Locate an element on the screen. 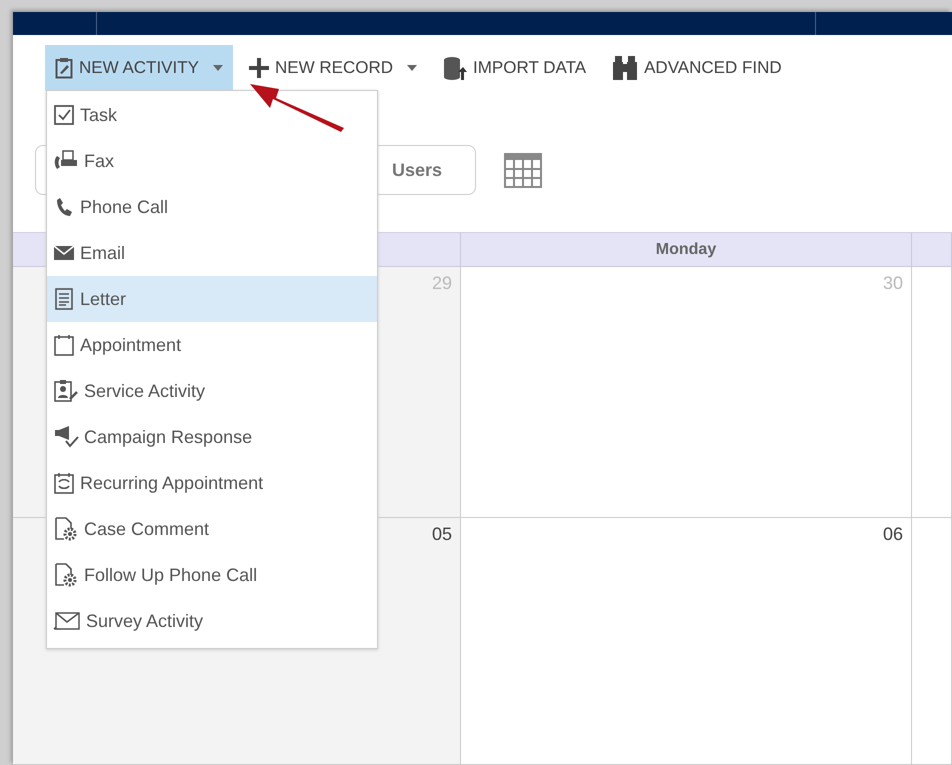  day-number: 30 is located at coordinates (892, 283).